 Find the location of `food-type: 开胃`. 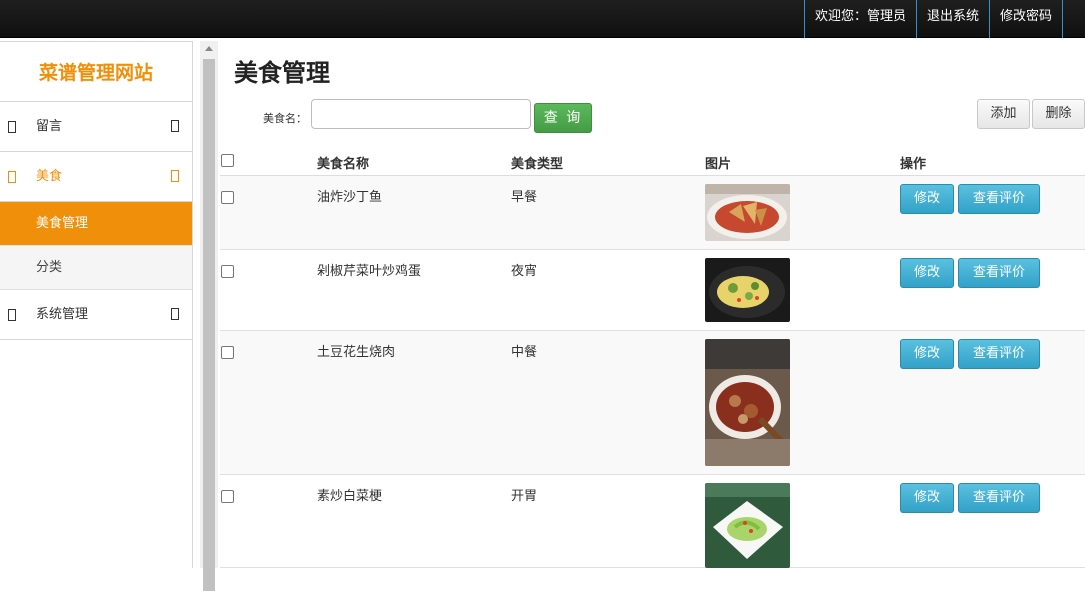

food-type: 开胃 is located at coordinates (524, 496).